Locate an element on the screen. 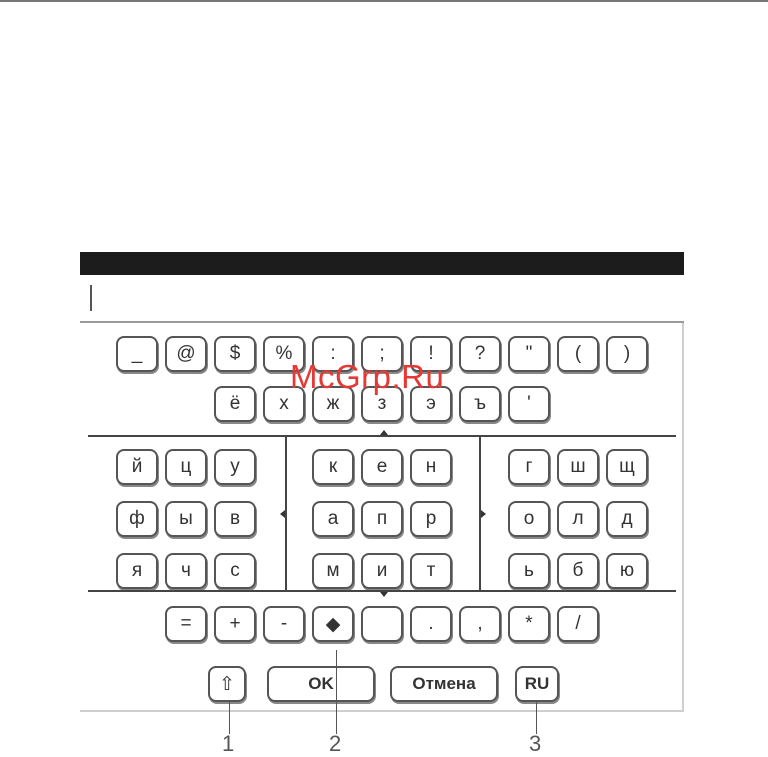 This screenshot has height=757, width=768. key-symbol-10-label: ) is located at coordinates (627, 353).